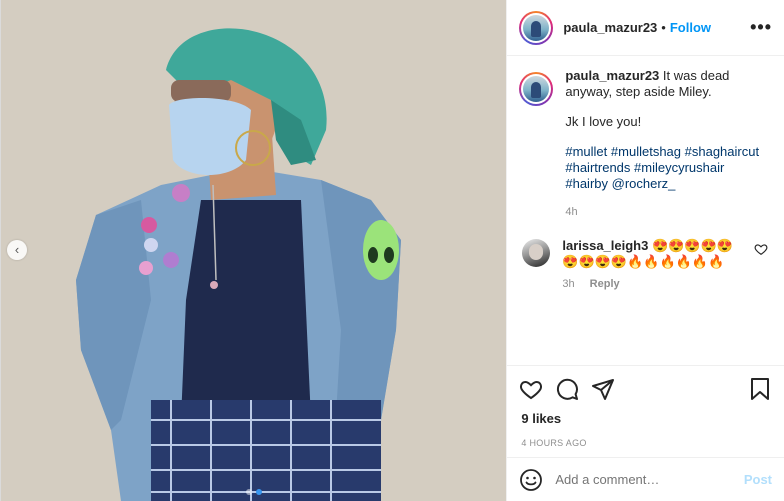  Describe the element at coordinates (258, 492) in the screenshot. I see `carousel-dot-active` at that location.